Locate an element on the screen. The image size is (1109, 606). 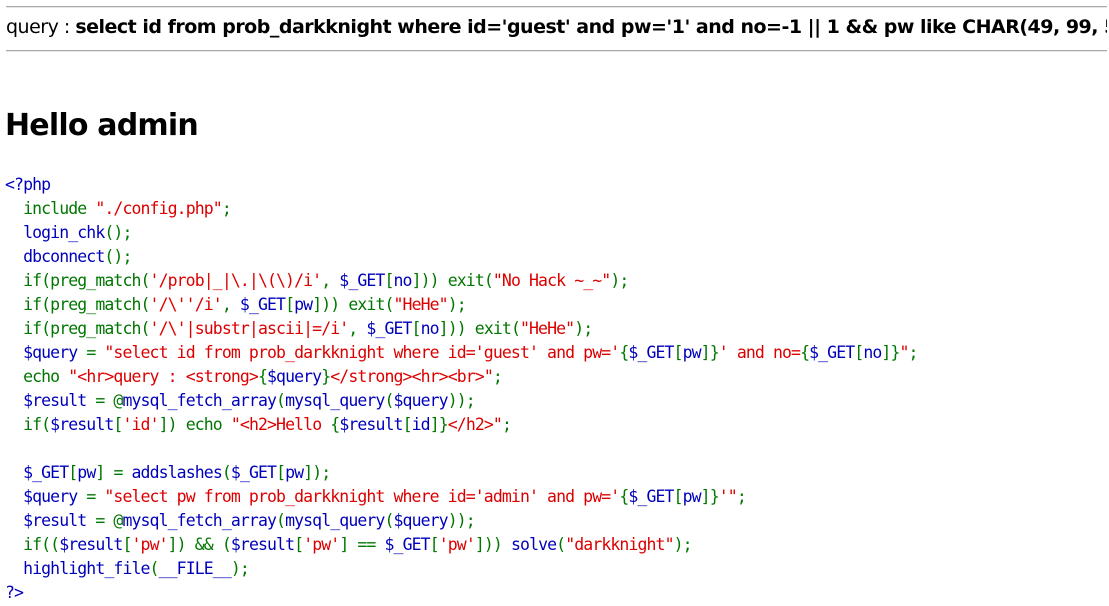
code-token: ?> is located at coordinates (14, 592).